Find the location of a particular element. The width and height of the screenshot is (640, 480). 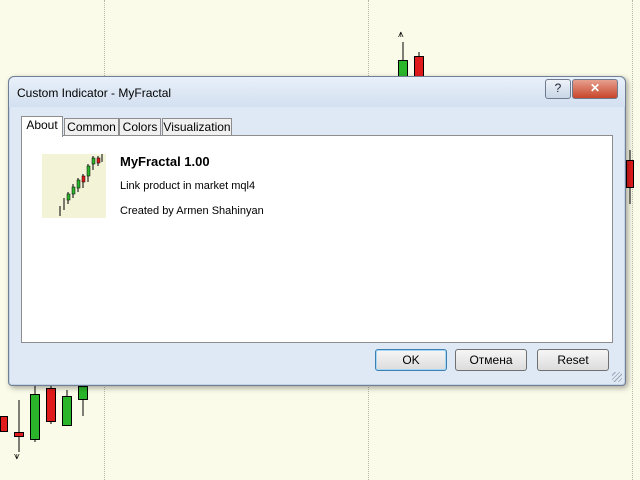

close-icon: ✕ is located at coordinates (595, 88).